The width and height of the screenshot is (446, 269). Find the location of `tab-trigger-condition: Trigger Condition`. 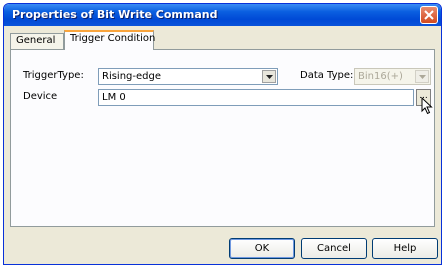

tab-trigger-condition: Trigger Condition is located at coordinates (110, 40).